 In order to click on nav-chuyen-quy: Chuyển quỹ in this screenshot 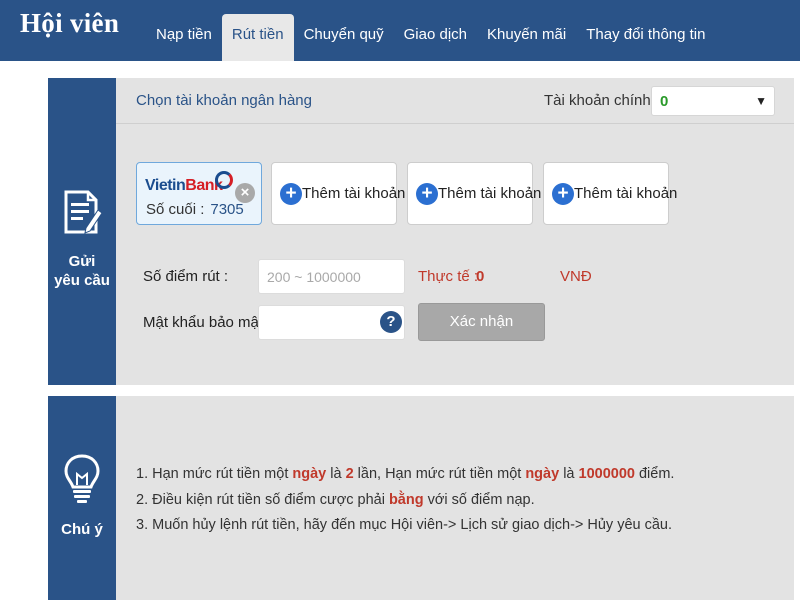, I will do `click(344, 37)`.